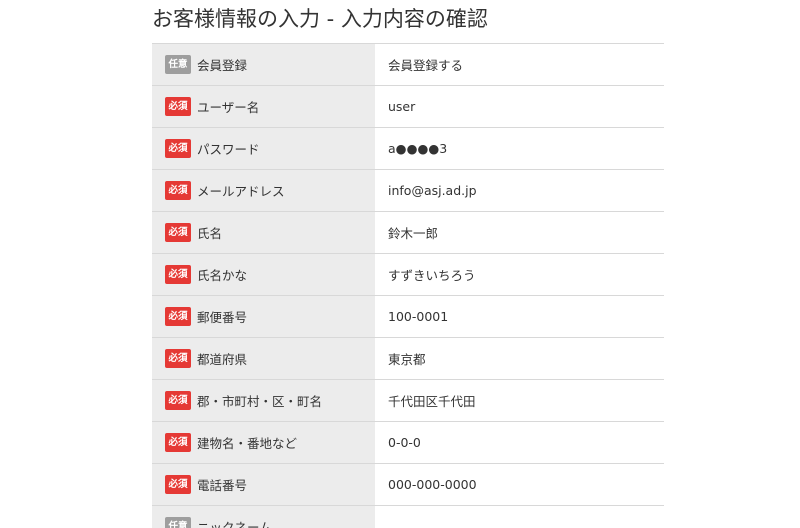 Image resolution: width=800 pixels, height=528 pixels. What do you see at coordinates (263, 64) in the screenshot?
I see `field-label-cell: 任意 会員登録` at bounding box center [263, 64].